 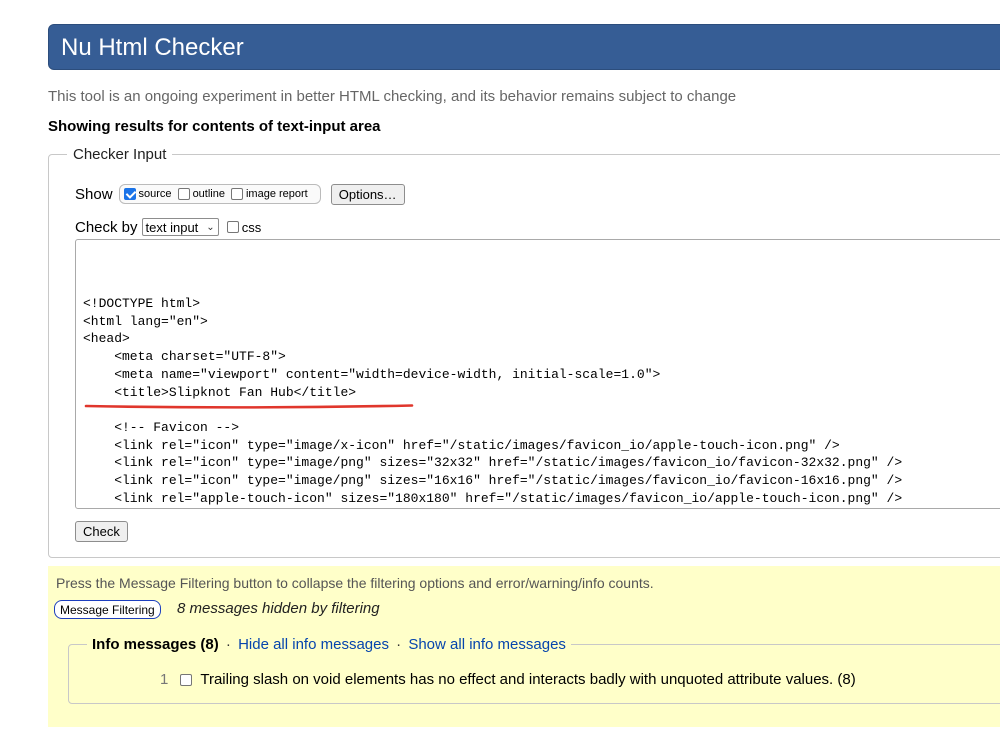 I want to click on message-filtering-button: Message Filtering, so click(x=107, y=609).